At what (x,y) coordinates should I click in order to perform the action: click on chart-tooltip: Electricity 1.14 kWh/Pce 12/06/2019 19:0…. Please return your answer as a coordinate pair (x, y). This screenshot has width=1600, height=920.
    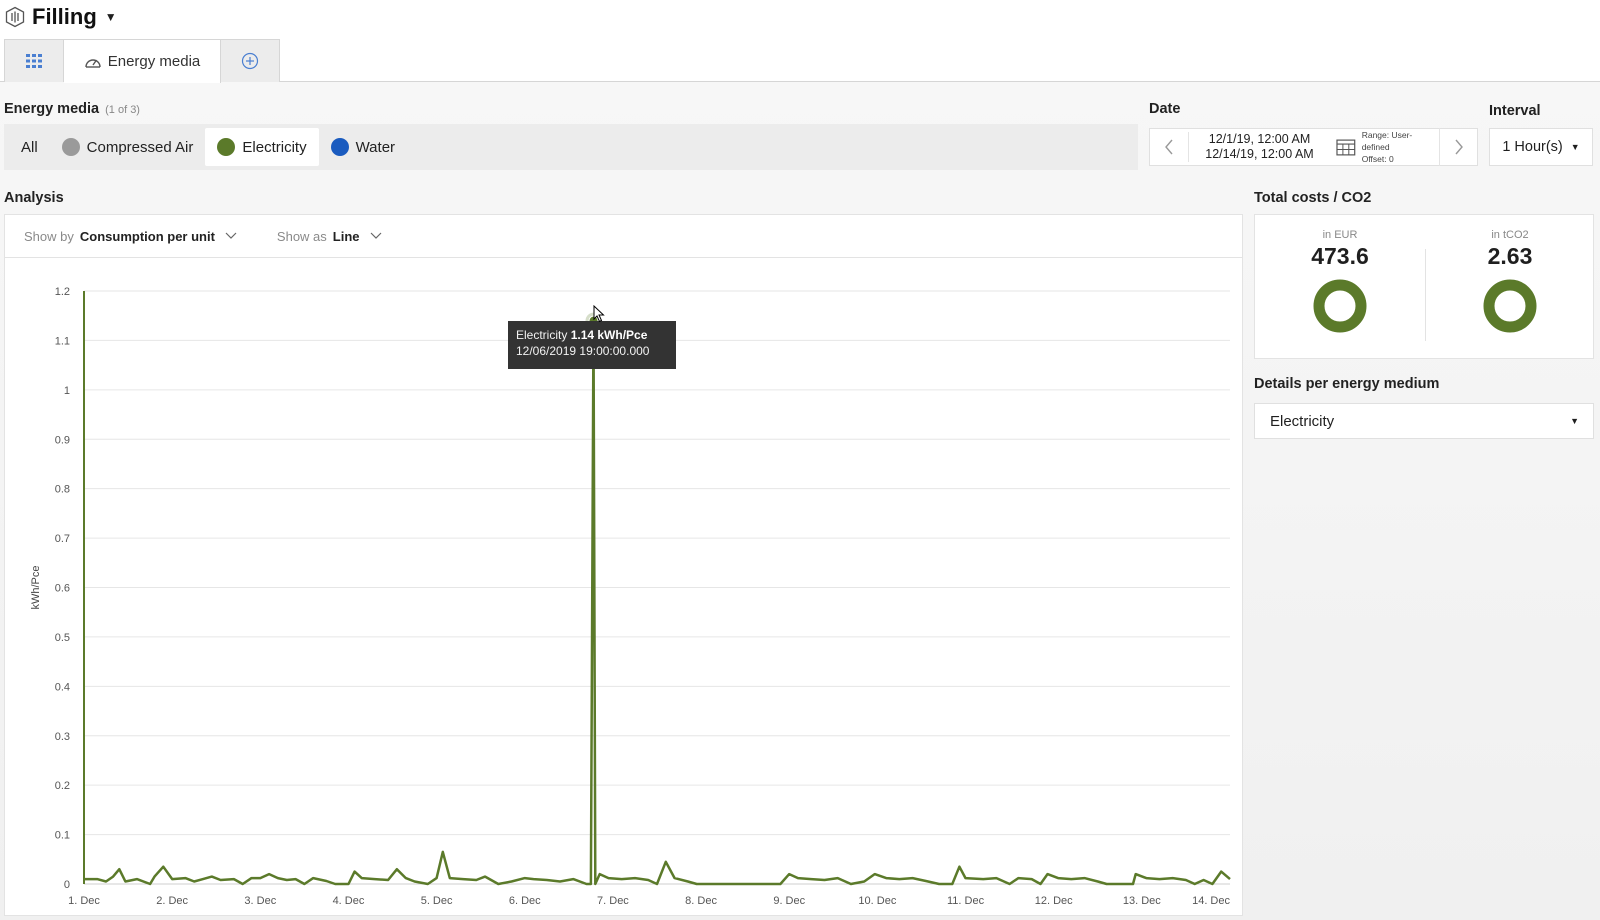
    Looking at the image, I should click on (592, 345).